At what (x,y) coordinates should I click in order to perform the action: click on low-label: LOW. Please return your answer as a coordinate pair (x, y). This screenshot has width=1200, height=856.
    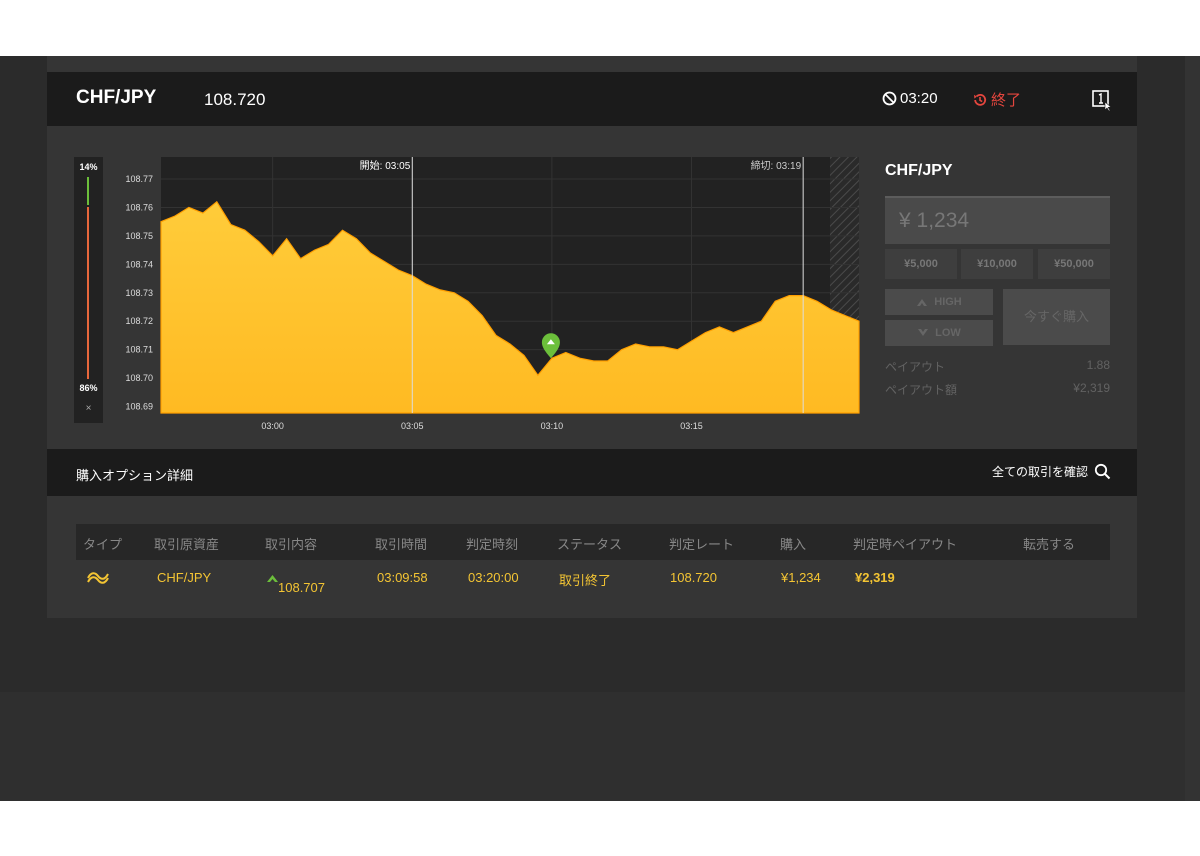
    Looking at the image, I should click on (948, 333).